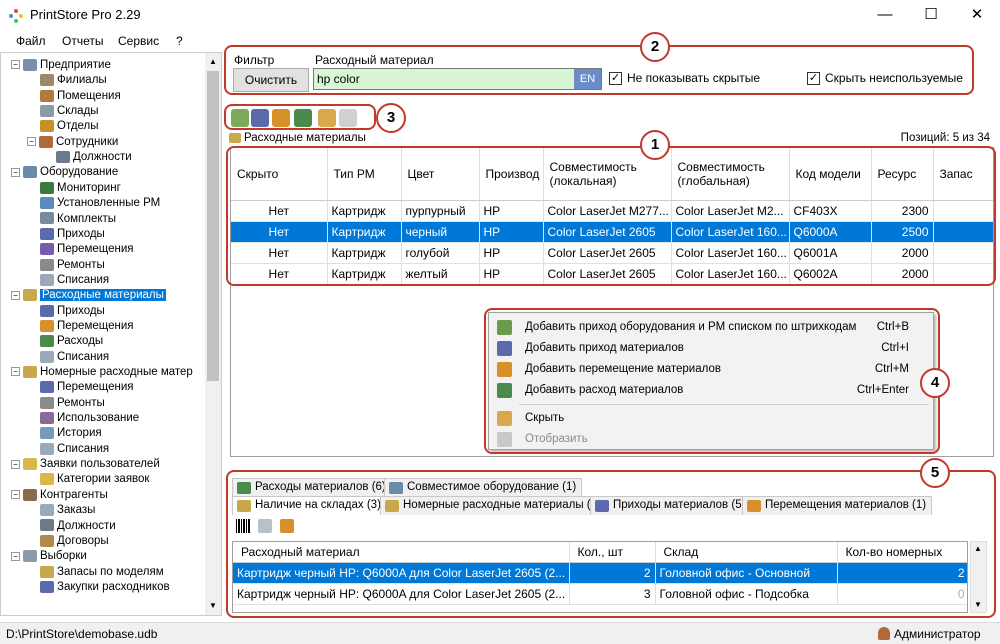  I want to click on tree-item: Мониторинг, so click(80, 188).